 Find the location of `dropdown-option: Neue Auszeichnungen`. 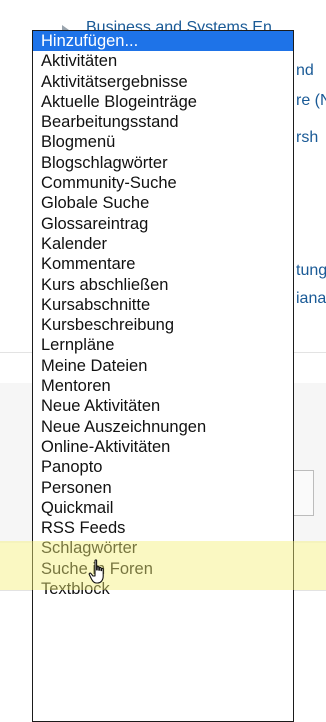

dropdown-option: Neue Auszeichnungen is located at coordinates (163, 427).